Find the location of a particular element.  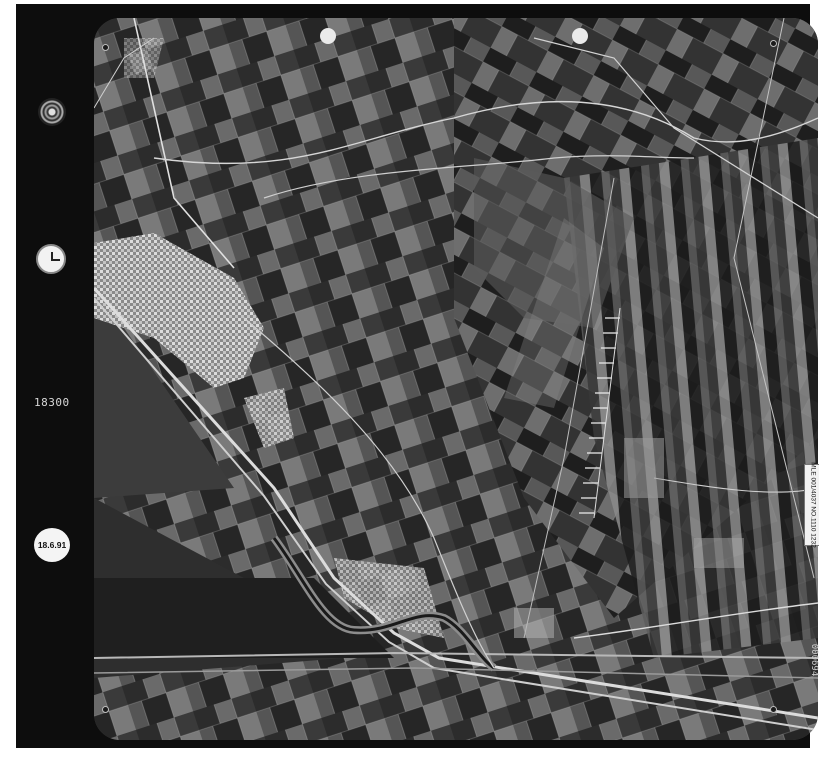

side-label: MLE 001/4037 NO.1110 1232 is located at coordinates (811, 505).